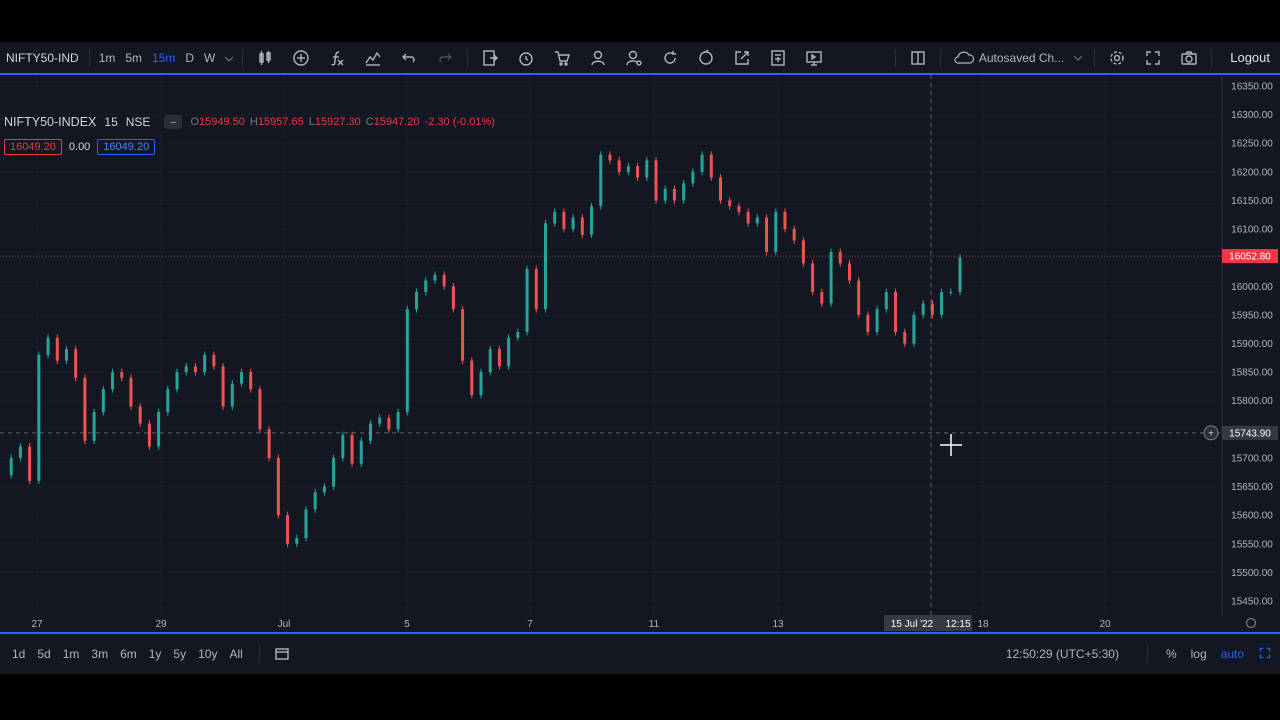 The image size is (1280, 720). Describe the element at coordinates (409, 58) in the screenshot. I see `undo-button` at that location.